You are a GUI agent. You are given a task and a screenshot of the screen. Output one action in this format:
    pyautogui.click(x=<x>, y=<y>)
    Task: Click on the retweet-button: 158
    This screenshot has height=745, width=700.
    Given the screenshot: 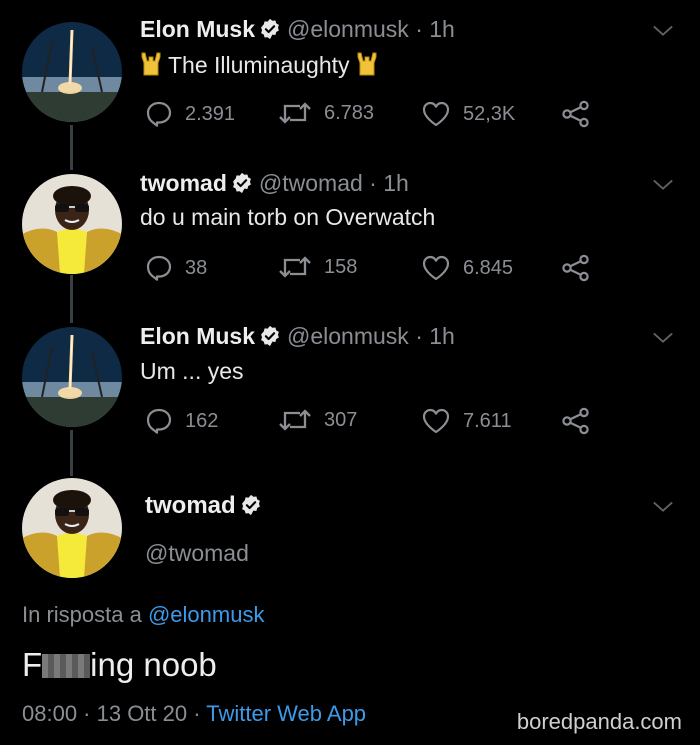 What is the action you would take?
    pyautogui.click(x=317, y=267)
    